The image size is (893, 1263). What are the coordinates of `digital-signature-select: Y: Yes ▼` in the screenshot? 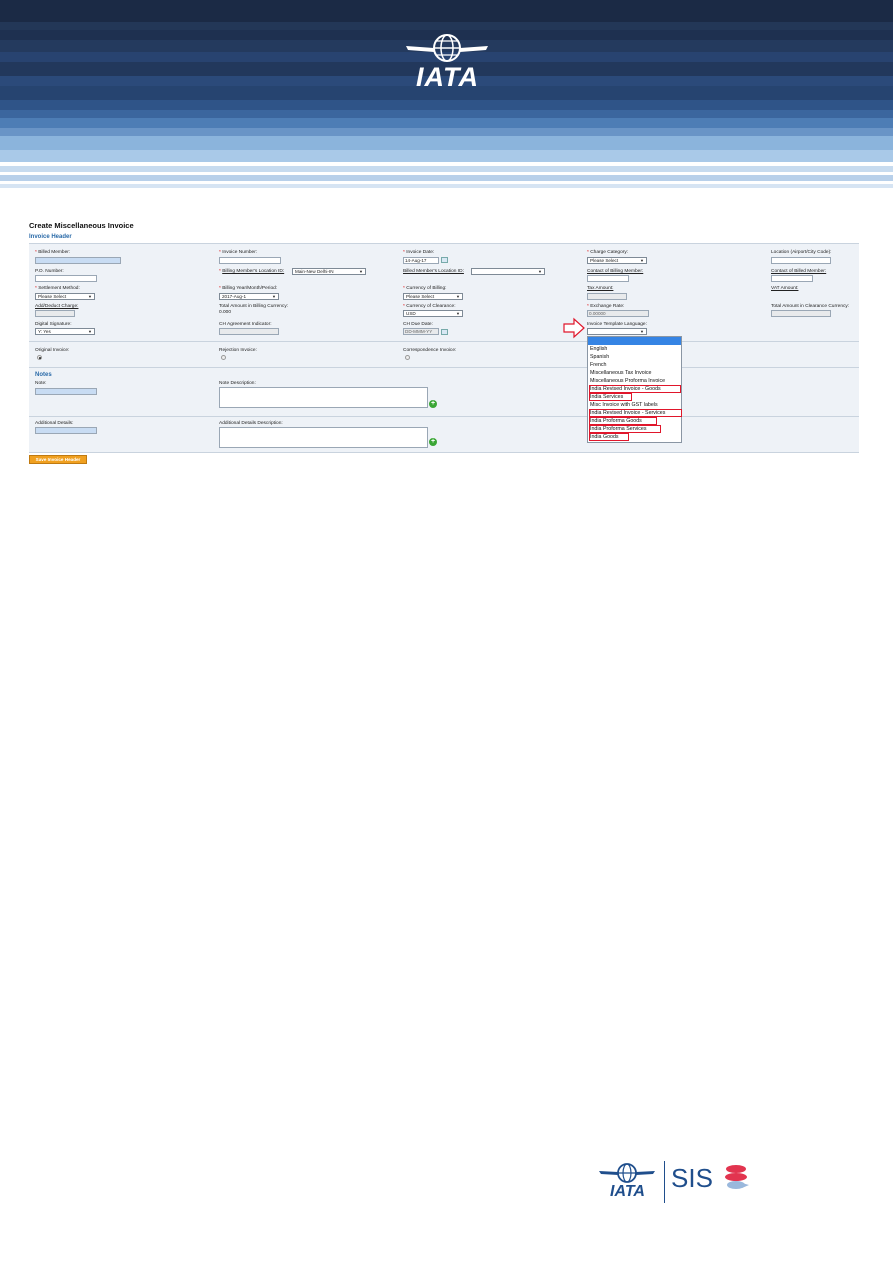 It's located at (65, 331).